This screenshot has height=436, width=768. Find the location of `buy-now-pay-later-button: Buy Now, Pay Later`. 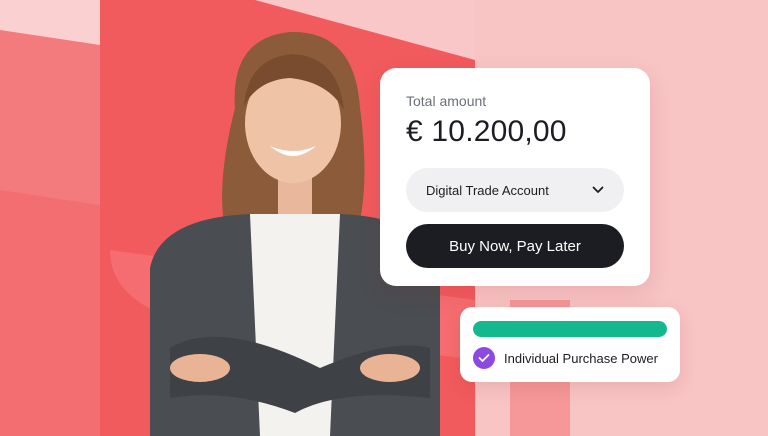

buy-now-pay-later-button: Buy Now, Pay Later is located at coordinates (515, 246).